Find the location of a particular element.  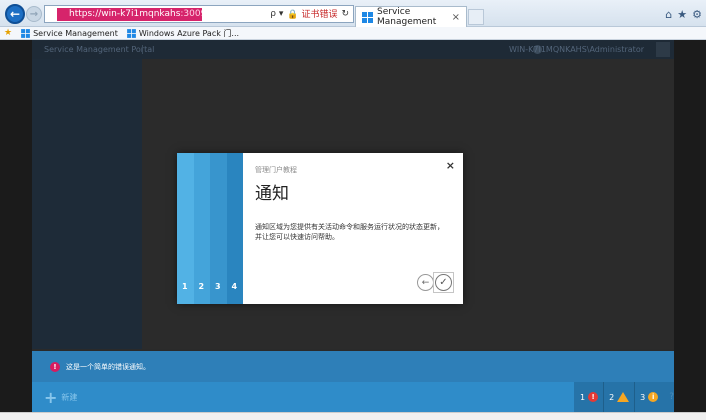

warning-icon is located at coordinates (623, 397).